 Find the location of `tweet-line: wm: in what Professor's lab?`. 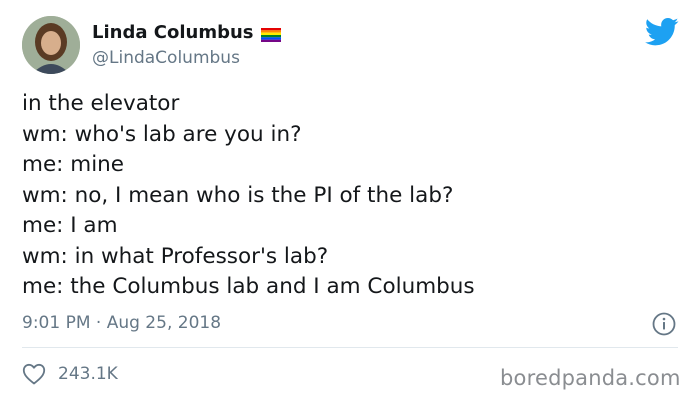

tweet-line: wm: in what Professor's lab? is located at coordinates (175, 256).